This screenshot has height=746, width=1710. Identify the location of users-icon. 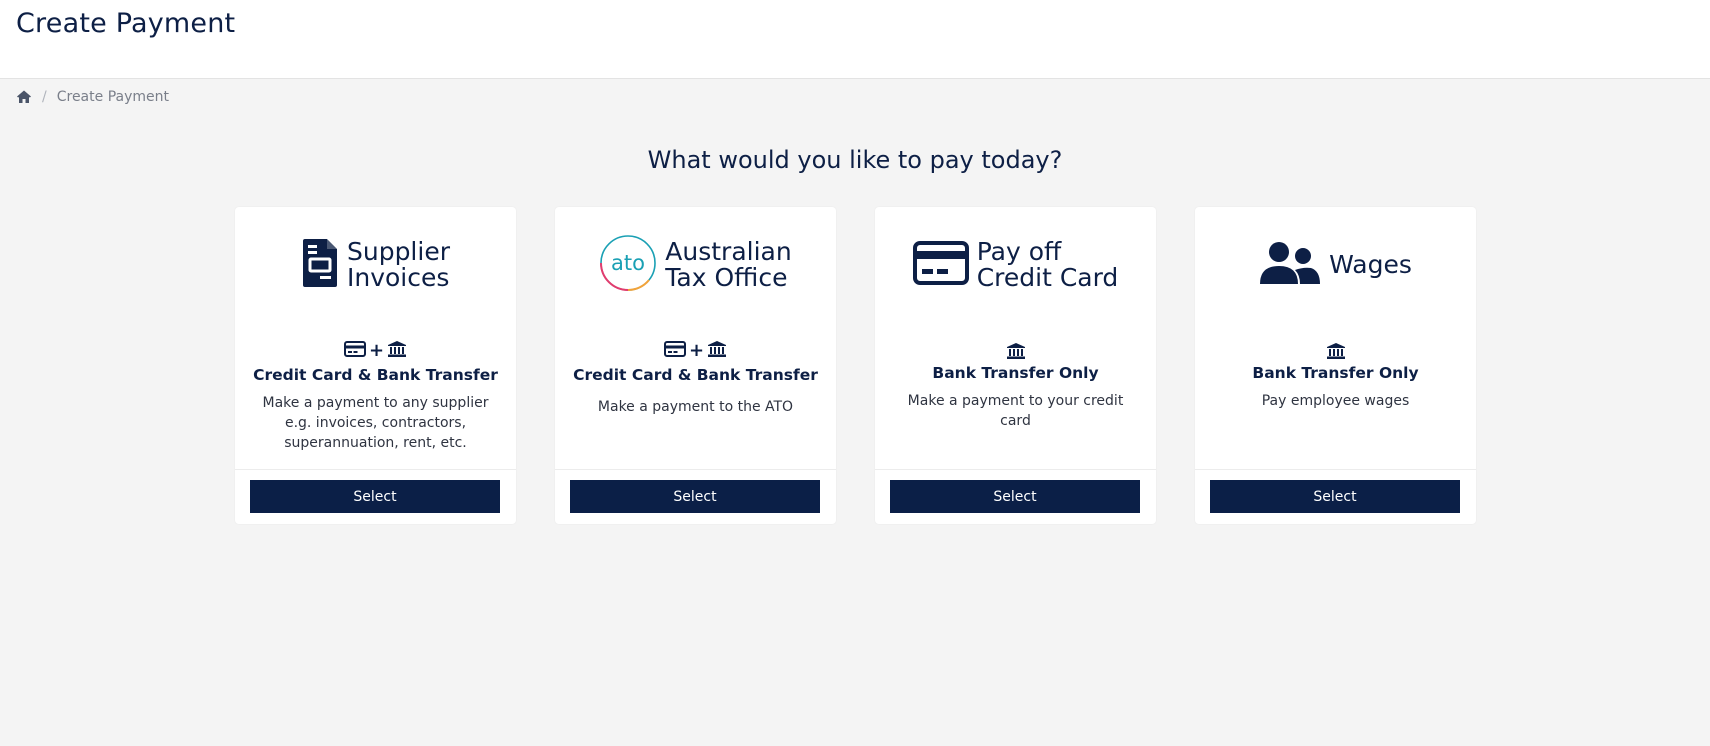
(1290, 265).